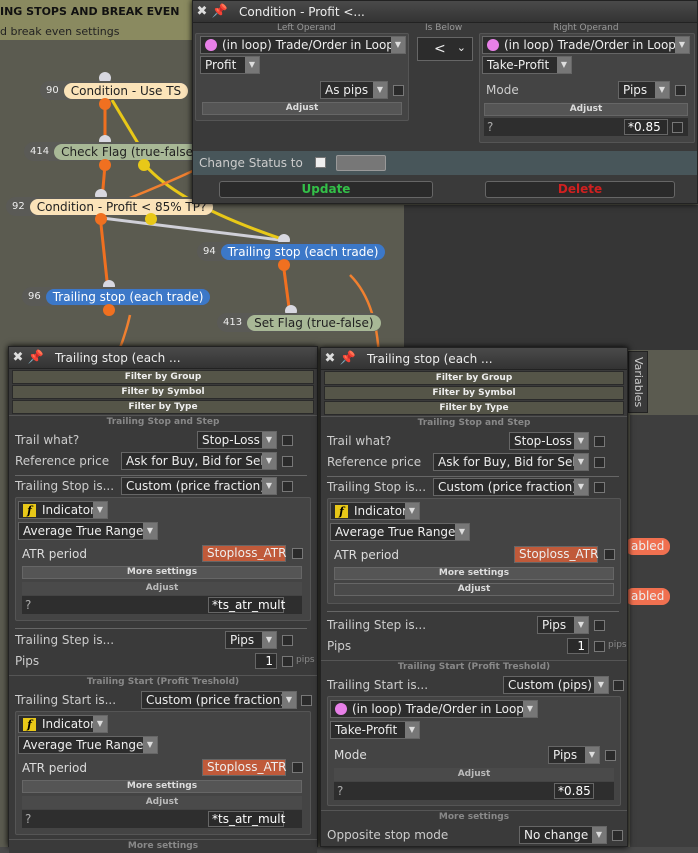 The height and width of the screenshot is (853, 698). I want to click on delete-button: Delete, so click(580, 189).